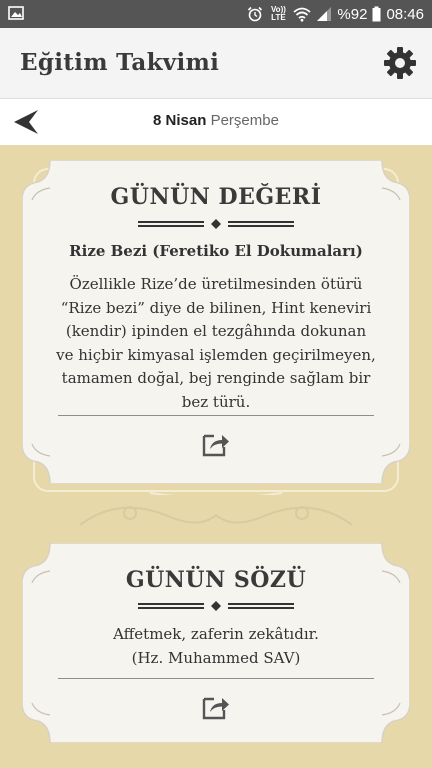 The width and height of the screenshot is (432, 768). I want to click on date-day: 8 Nisan, so click(180, 120).